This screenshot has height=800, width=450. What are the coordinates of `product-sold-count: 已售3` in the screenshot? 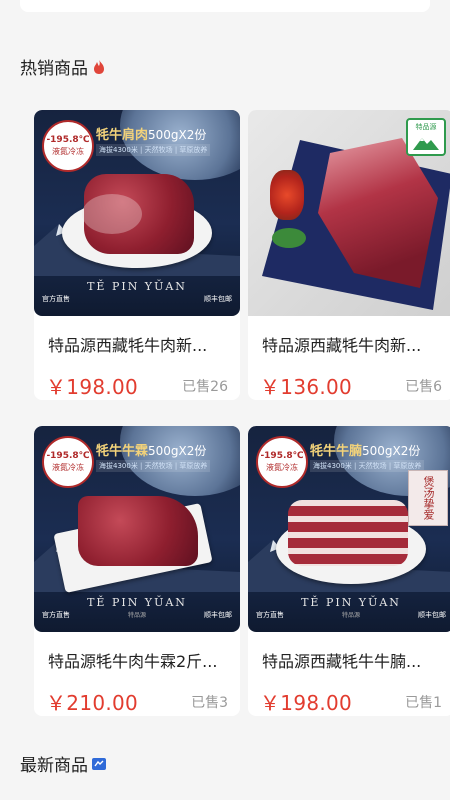 It's located at (209, 703).